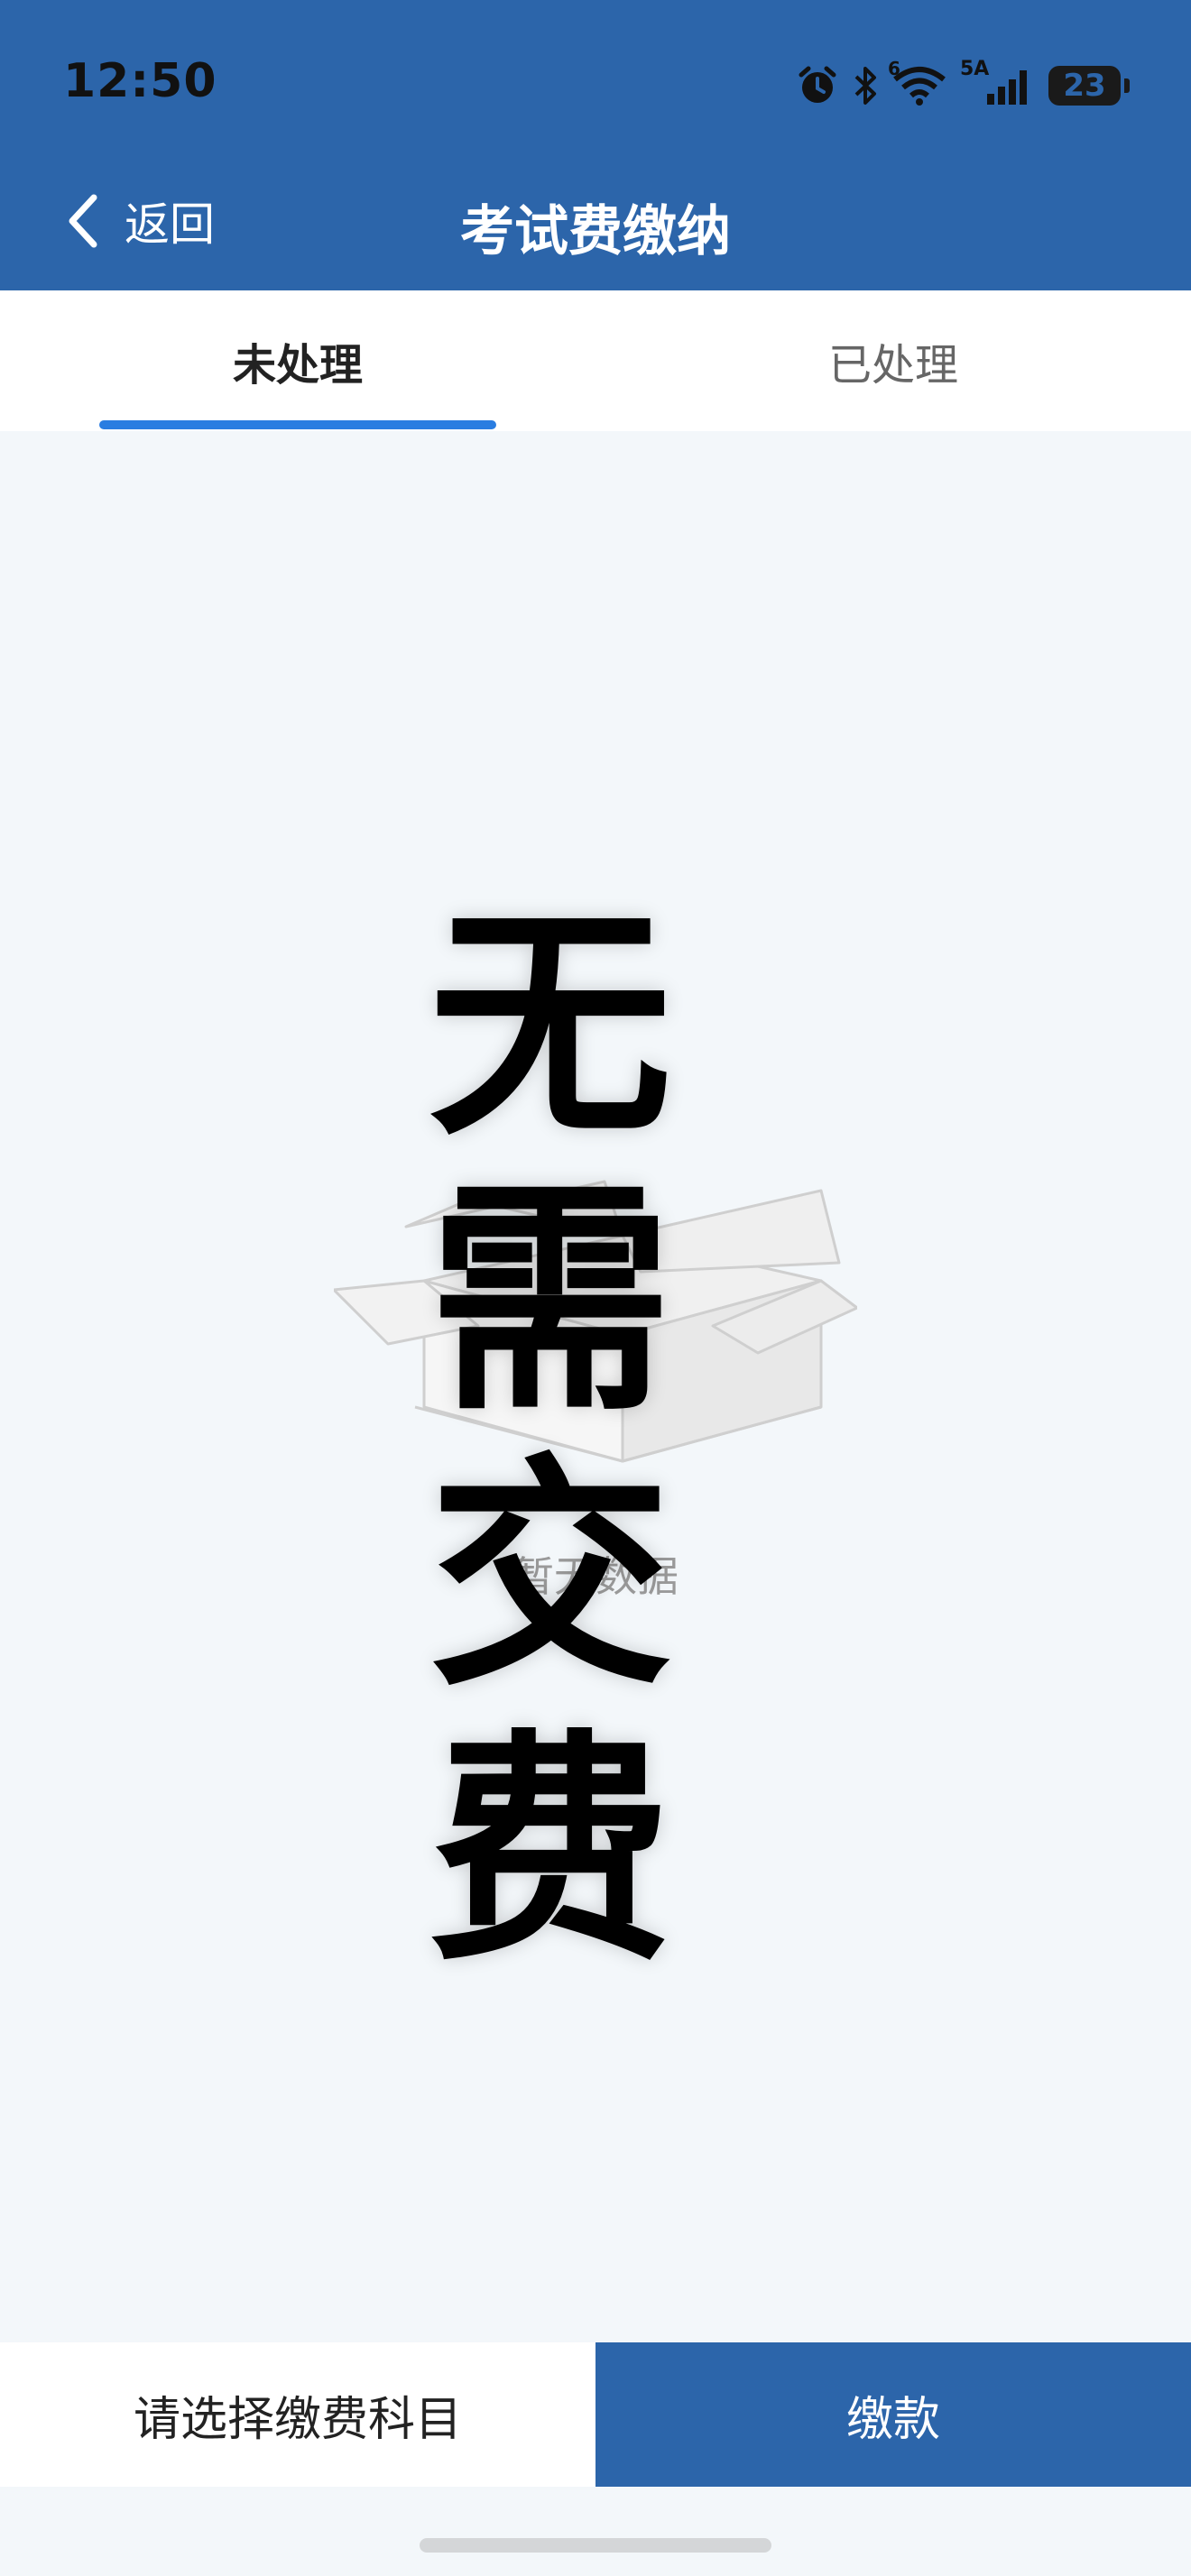 This screenshot has height=2576, width=1191. Describe the element at coordinates (298, 361) in the screenshot. I see `tab-unprocessed: 未处理` at that location.